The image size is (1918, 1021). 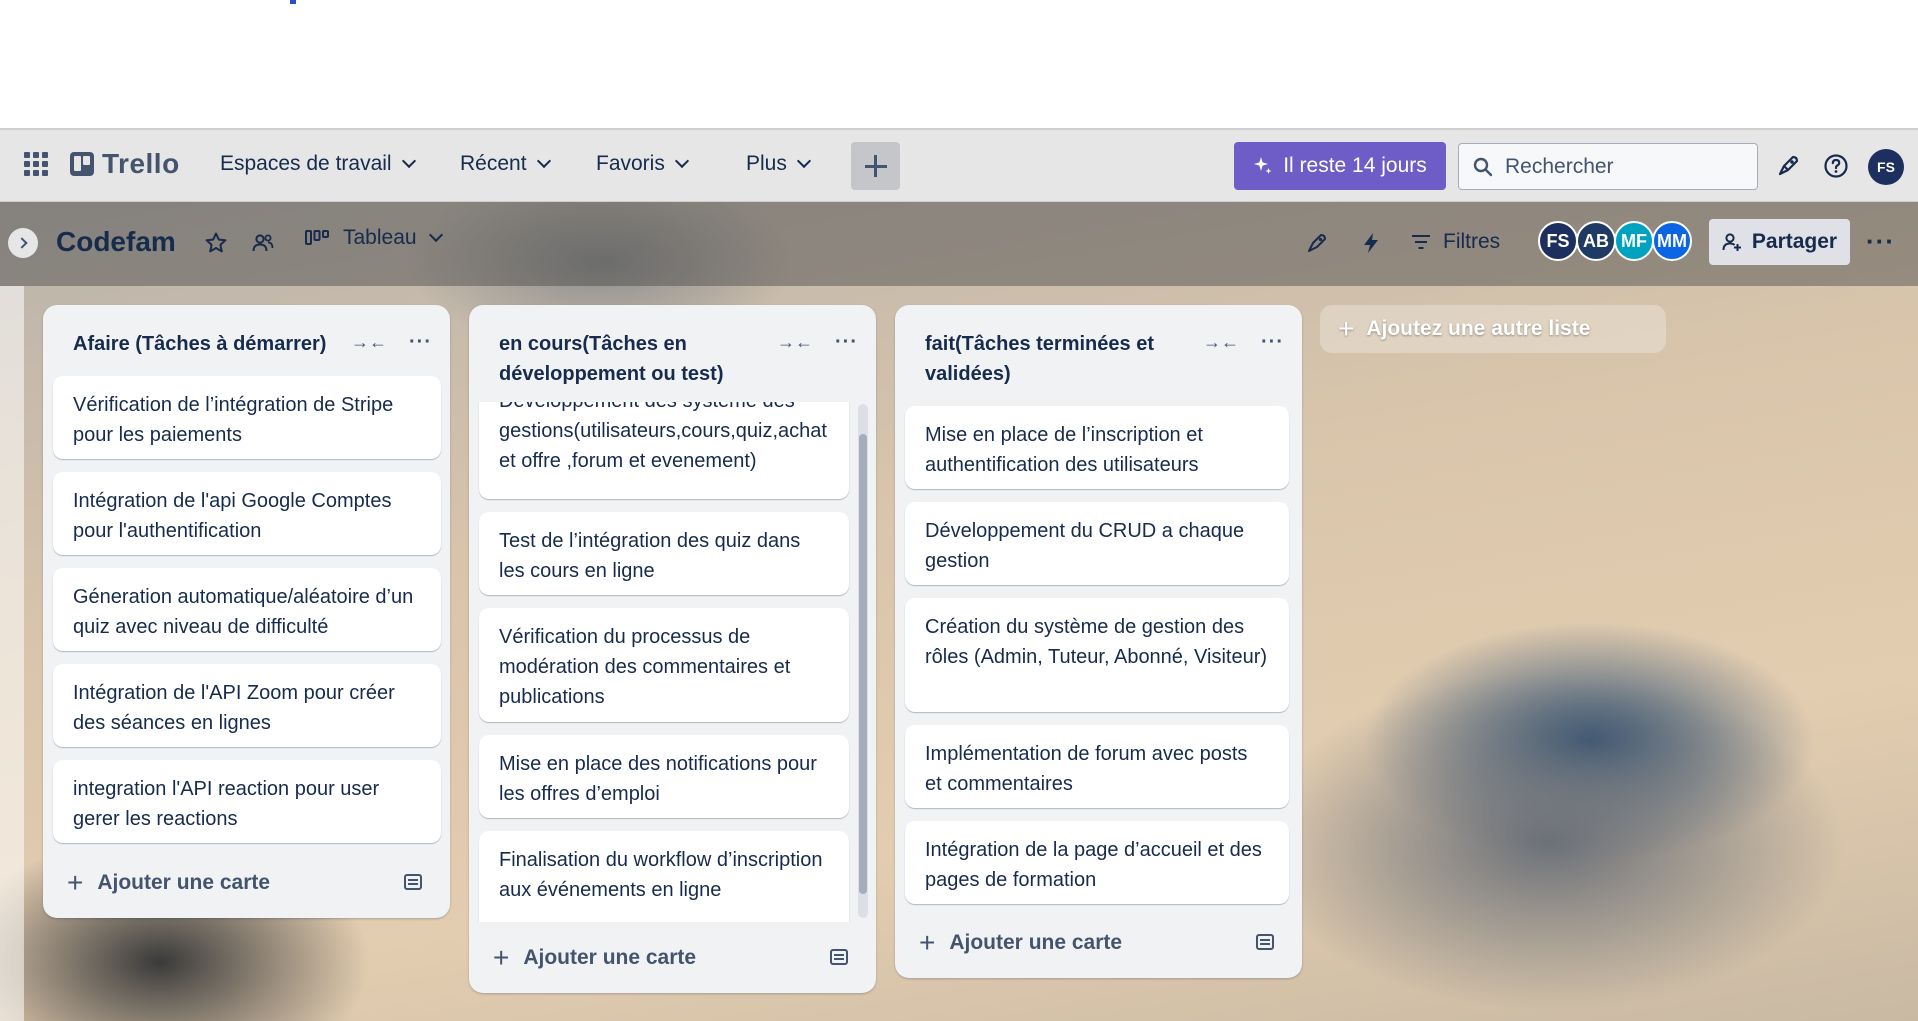 What do you see at coordinates (1483, 166) in the screenshot?
I see `search-icon` at bounding box center [1483, 166].